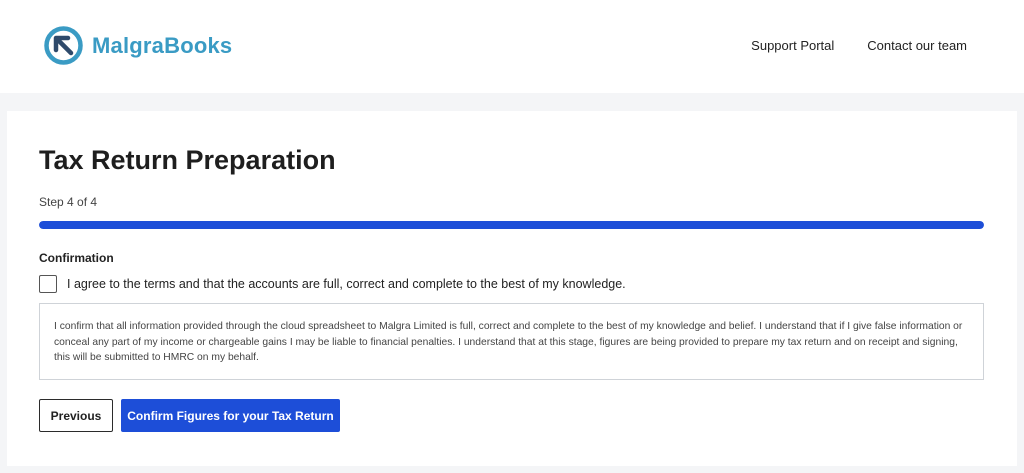  What do you see at coordinates (63, 45) in the screenshot?
I see `arrow-up-left-circle-icon` at bounding box center [63, 45].